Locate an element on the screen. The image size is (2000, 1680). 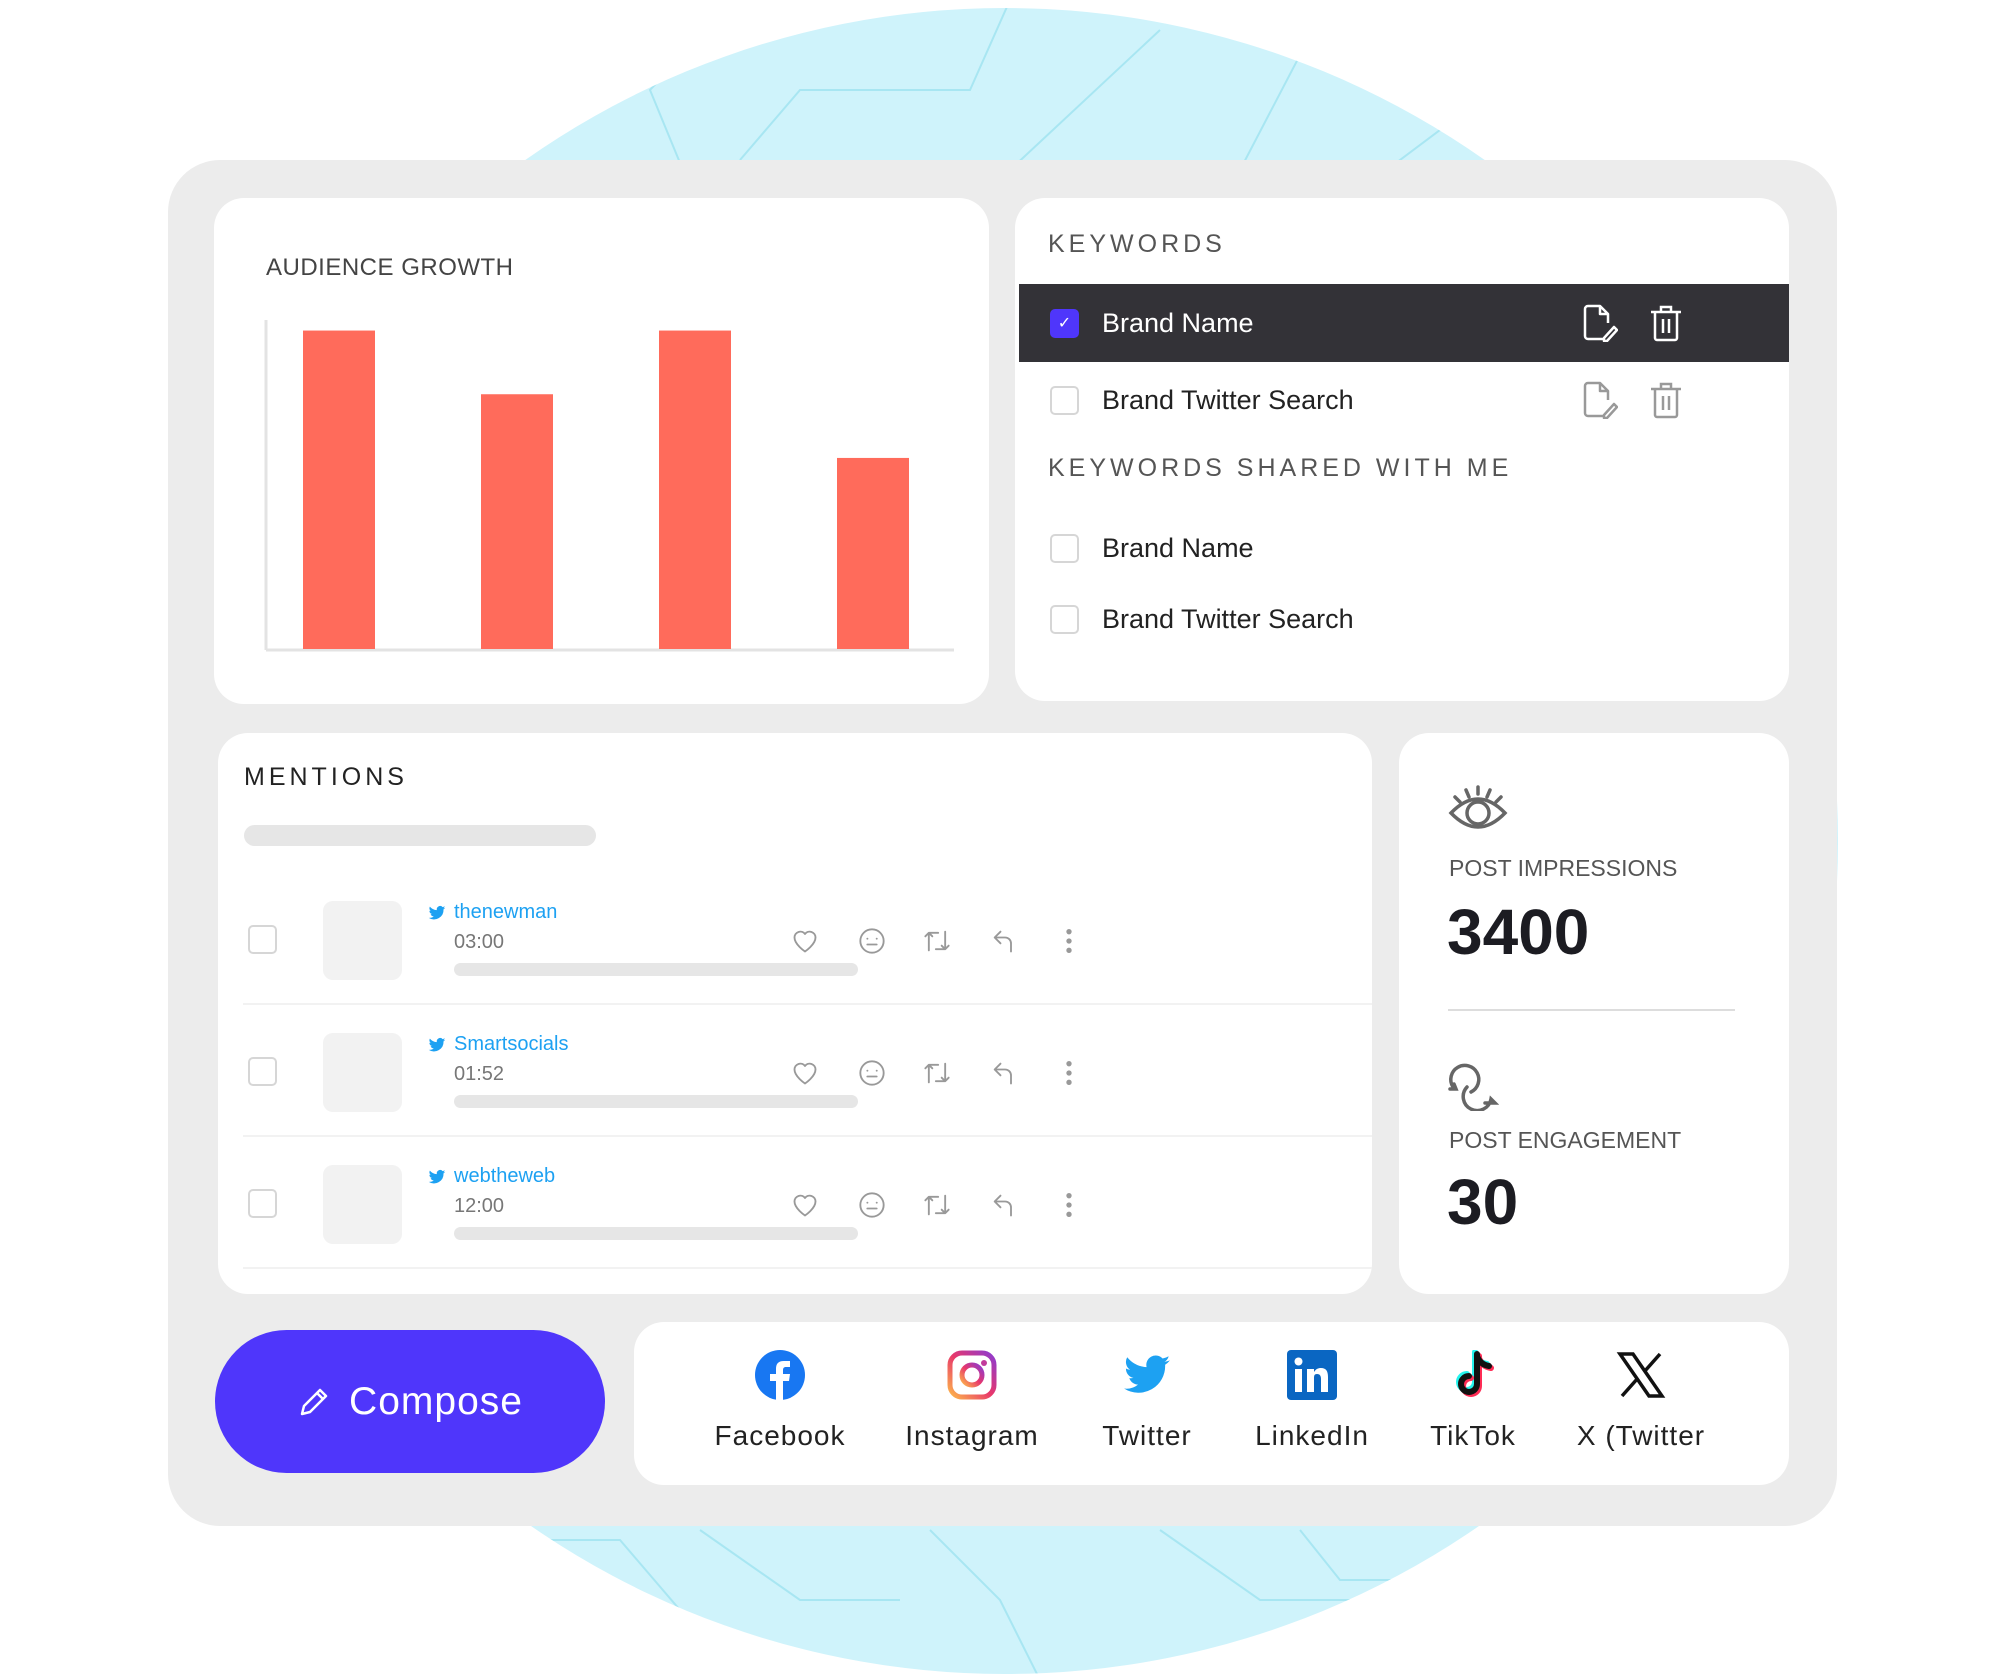
impressions-label: POST IMPRESSIONS is located at coordinates (1563, 868).